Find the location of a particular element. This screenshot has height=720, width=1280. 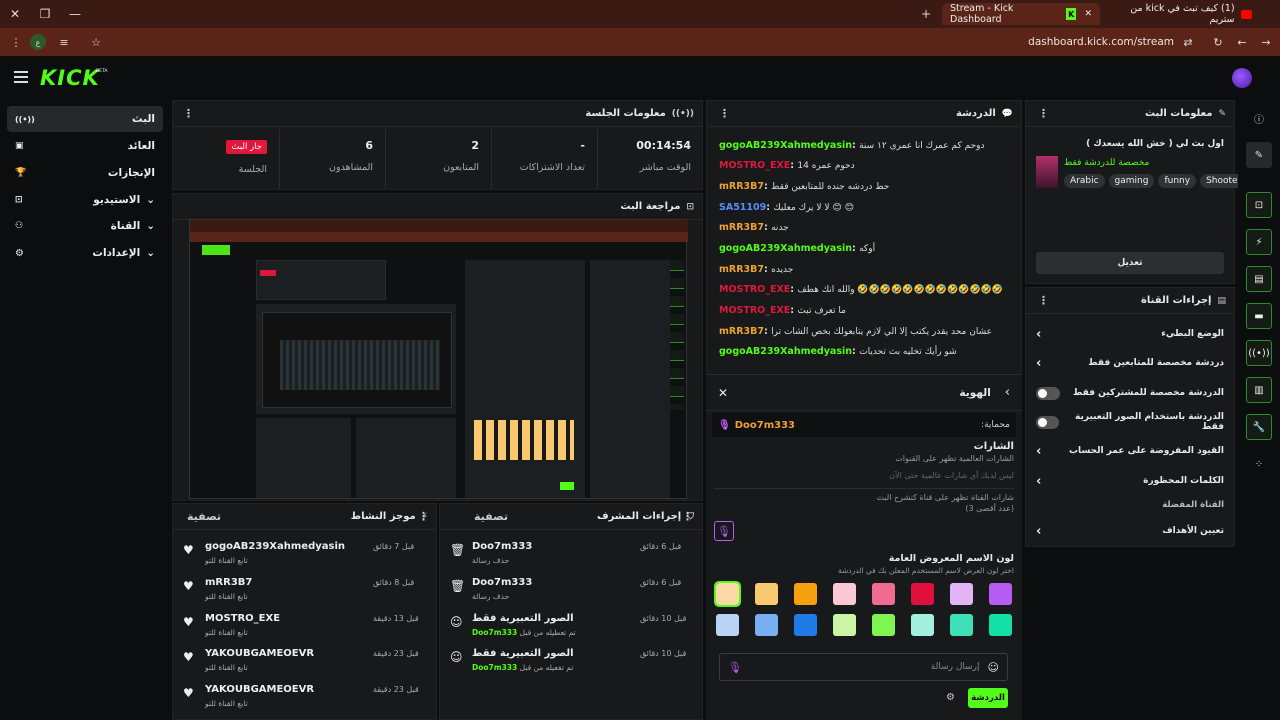

new-tab-icon: + is located at coordinates (926, 14).